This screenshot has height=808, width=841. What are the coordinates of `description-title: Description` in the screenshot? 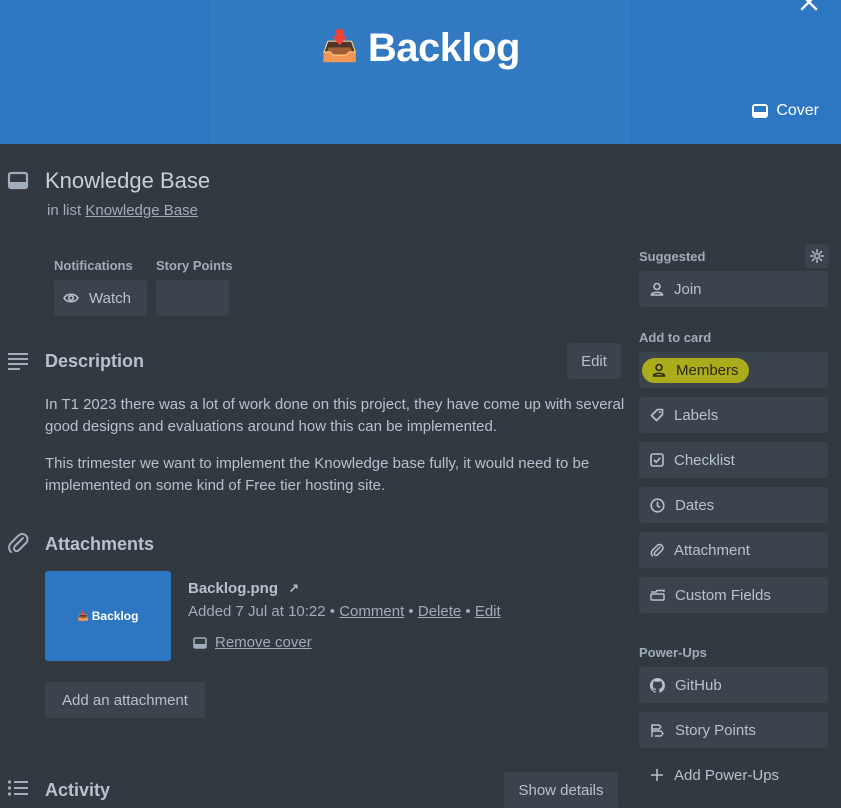 It's located at (95, 361).